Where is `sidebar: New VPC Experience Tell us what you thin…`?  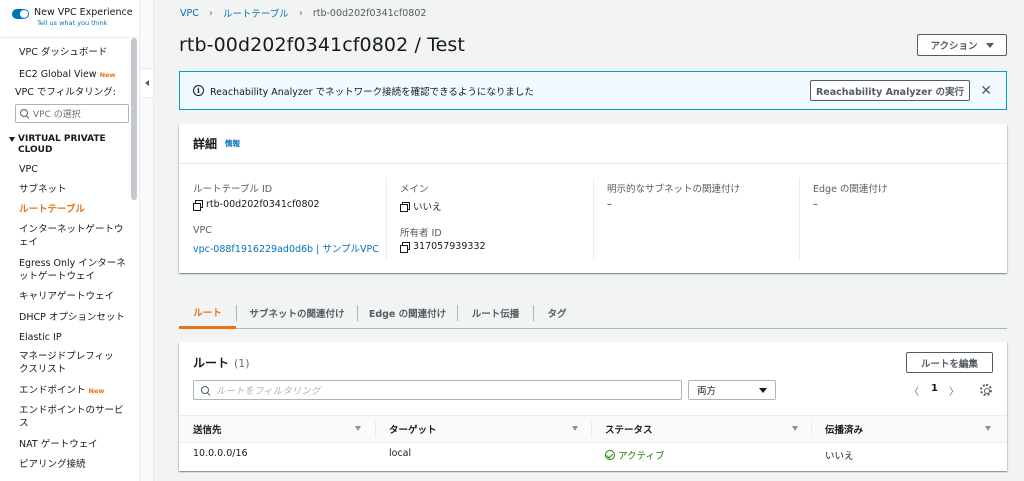
sidebar: New VPC Experience Tell us what you thin… is located at coordinates (70, 240).